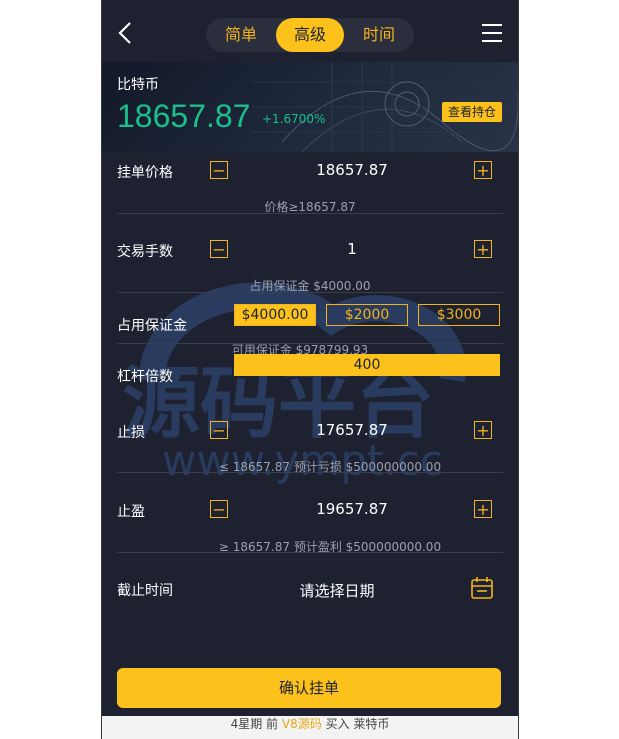 Image resolution: width=619 pixels, height=739 pixels. Describe the element at coordinates (241, 35) in the screenshot. I see `tab-simple: 简单` at that location.